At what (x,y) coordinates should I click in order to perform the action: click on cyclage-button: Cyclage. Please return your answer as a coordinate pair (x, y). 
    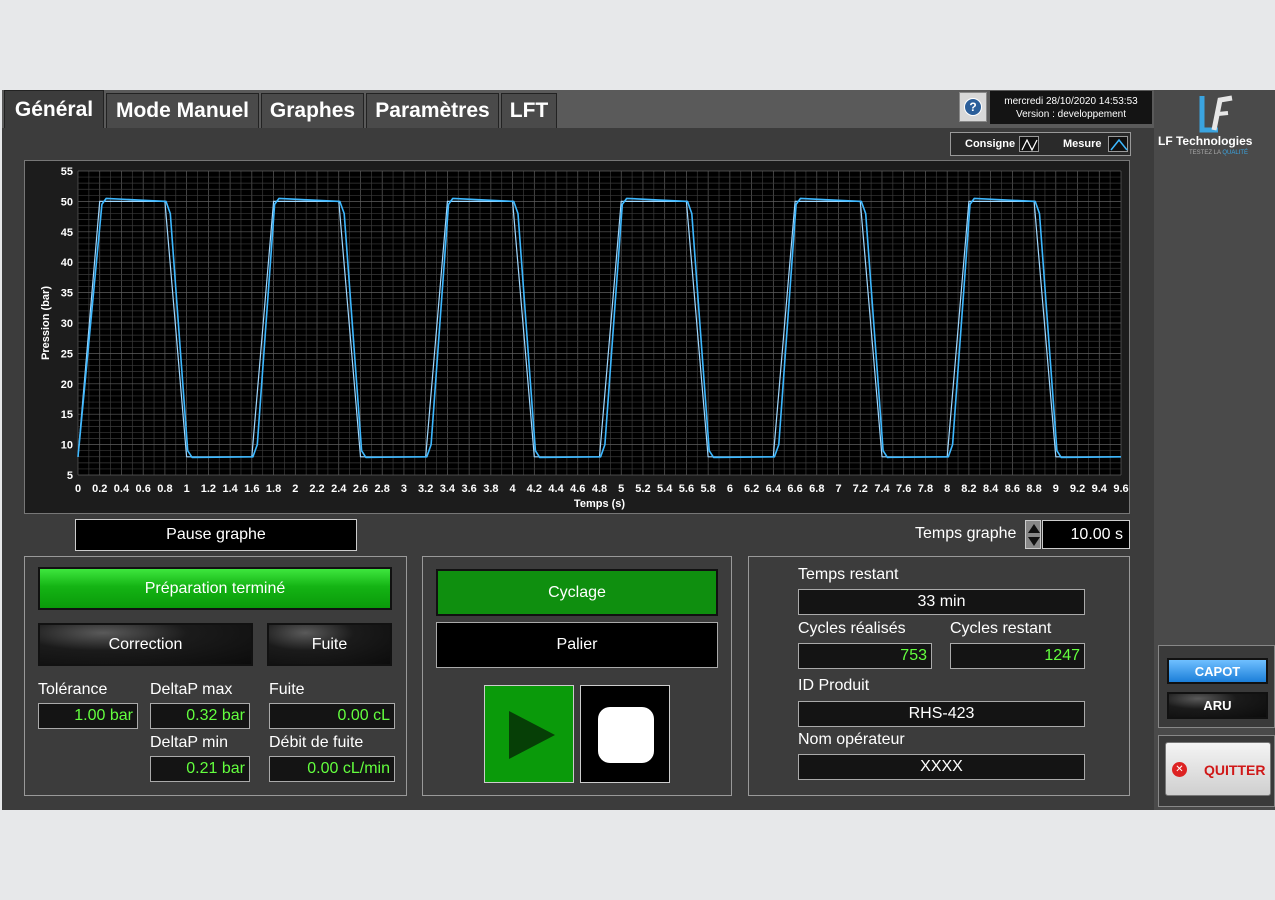
    Looking at the image, I should click on (577, 592).